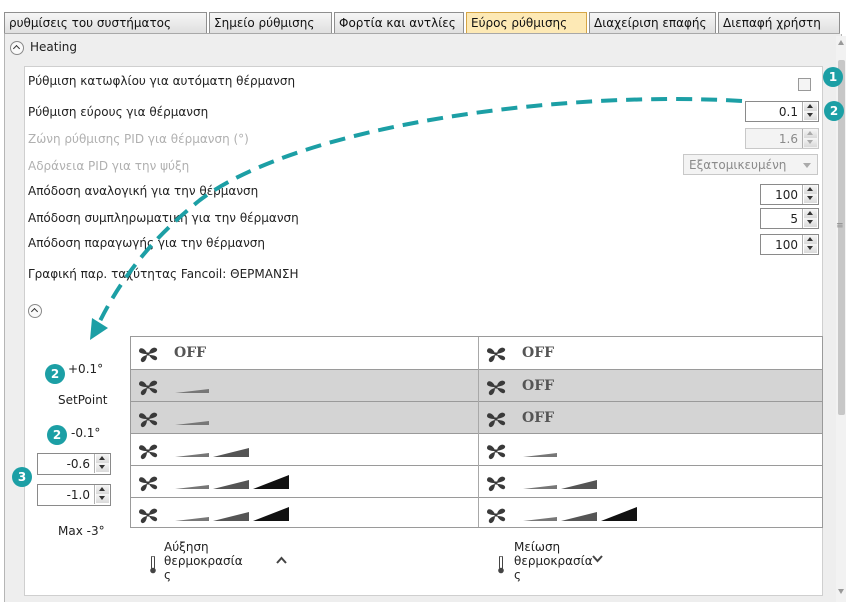 The height and width of the screenshot is (602, 847). What do you see at coordinates (186, 547) in the screenshot?
I see `increase-legend-line1: Αύξηση` at bounding box center [186, 547].